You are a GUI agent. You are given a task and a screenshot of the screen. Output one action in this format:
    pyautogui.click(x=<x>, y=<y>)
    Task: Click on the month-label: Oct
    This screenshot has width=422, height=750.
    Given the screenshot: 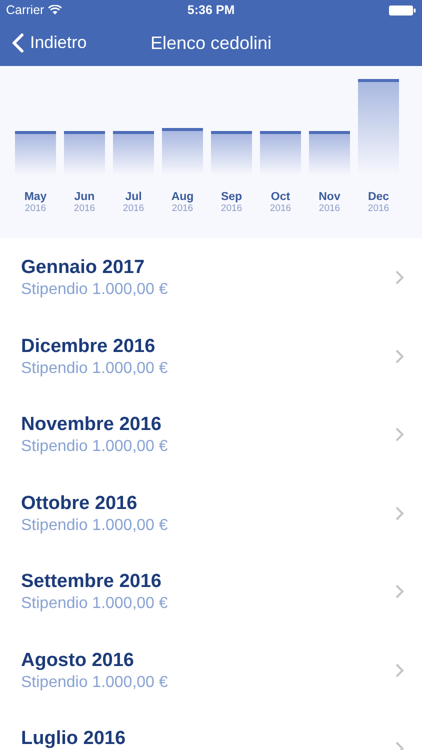 What is the action you would take?
    pyautogui.click(x=280, y=197)
    